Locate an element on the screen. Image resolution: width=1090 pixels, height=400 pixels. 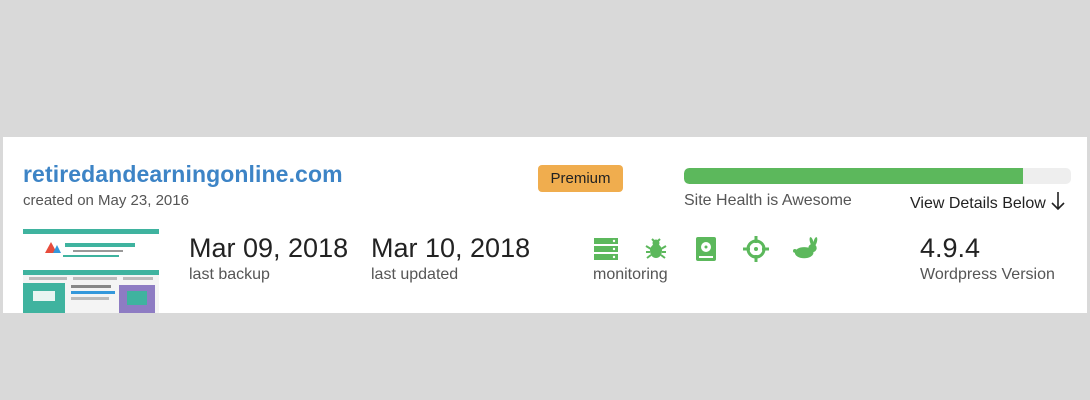
site-name-link: retiredandearningonline.com is located at coordinates (183, 174).